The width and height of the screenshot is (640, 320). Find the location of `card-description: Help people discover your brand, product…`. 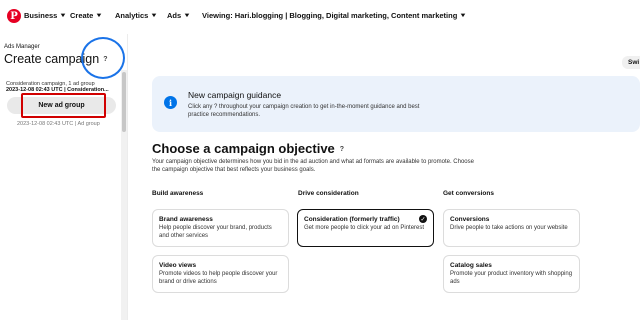

card-description: Help people discover your brand, product… is located at coordinates (215, 232).